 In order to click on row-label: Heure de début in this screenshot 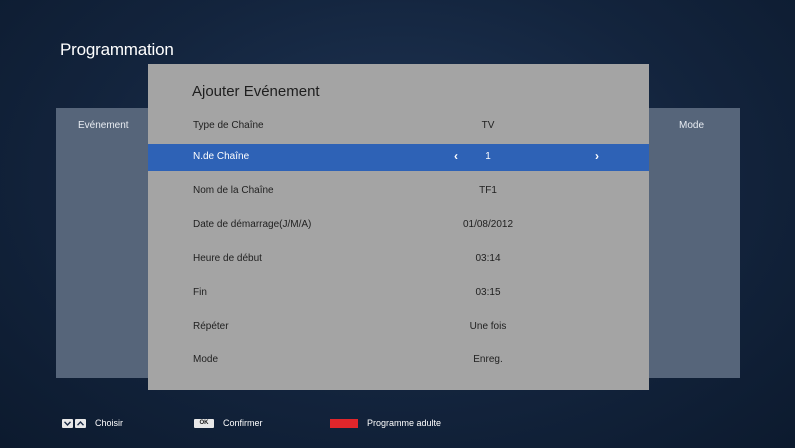, I will do `click(227, 258)`.